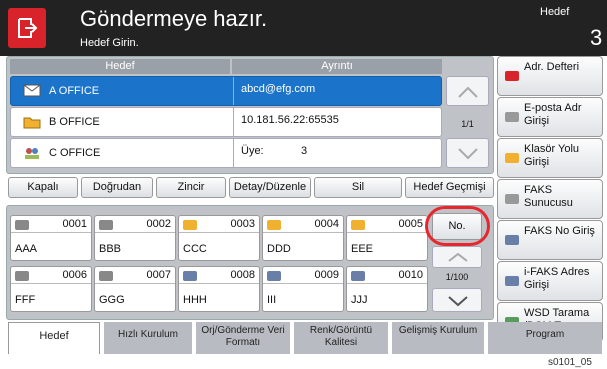 Image resolution: width=607 pixels, height=369 pixels. What do you see at coordinates (545, 338) in the screenshot?
I see `tab-program: Program` at bounding box center [545, 338].